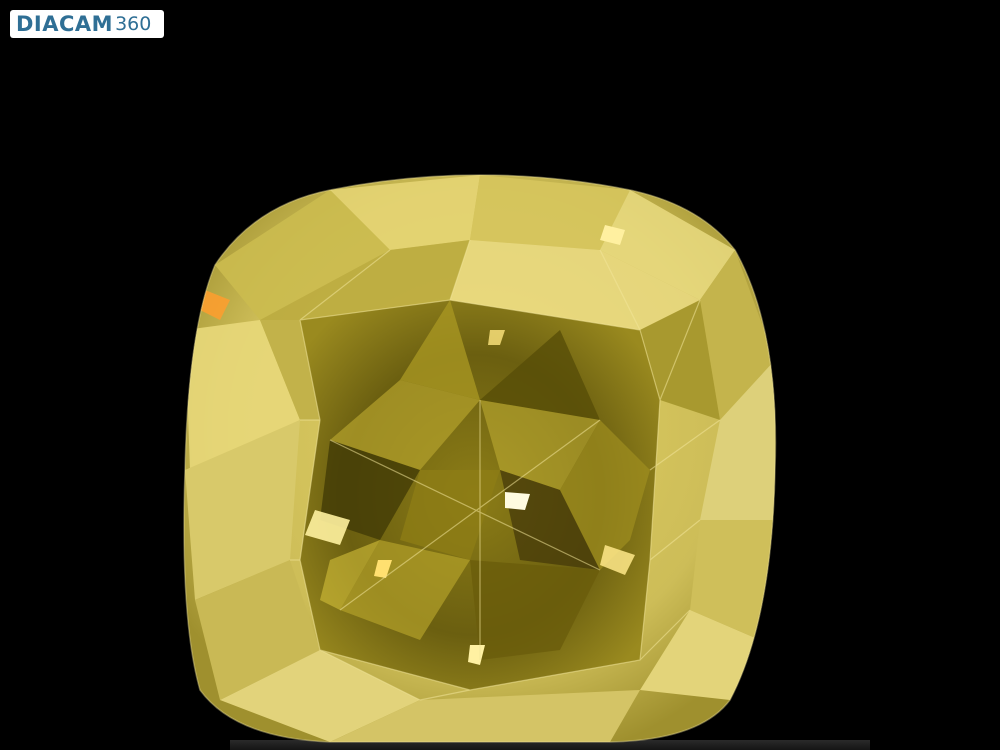 Image resolution: width=1000 pixels, height=750 pixels. Describe the element at coordinates (133, 23) in the screenshot. I see `logo-suffix-text: 360` at that location.